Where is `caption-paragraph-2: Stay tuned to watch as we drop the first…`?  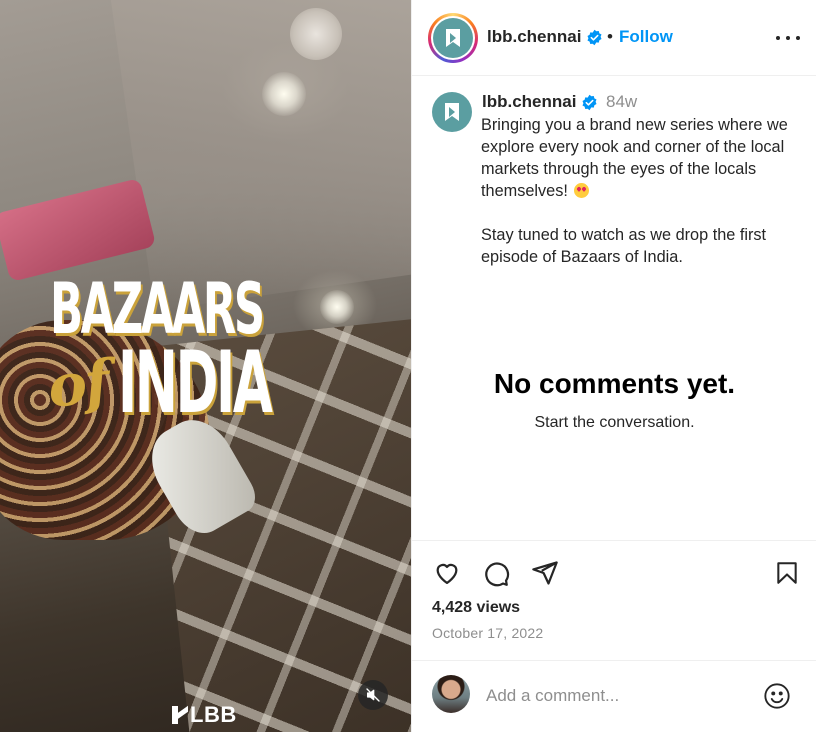 caption-paragraph-2: Stay tuned to watch as we drop the first… is located at coordinates (624, 246).